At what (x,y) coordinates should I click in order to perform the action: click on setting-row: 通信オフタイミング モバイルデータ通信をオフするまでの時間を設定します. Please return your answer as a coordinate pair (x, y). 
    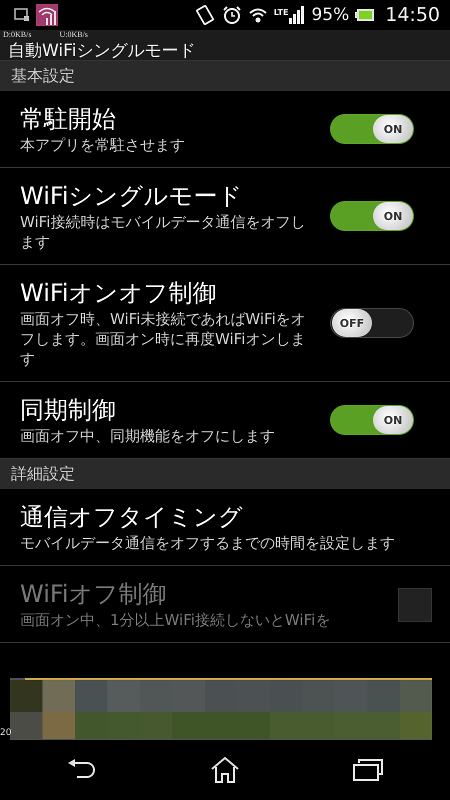
    Looking at the image, I should click on (225, 527).